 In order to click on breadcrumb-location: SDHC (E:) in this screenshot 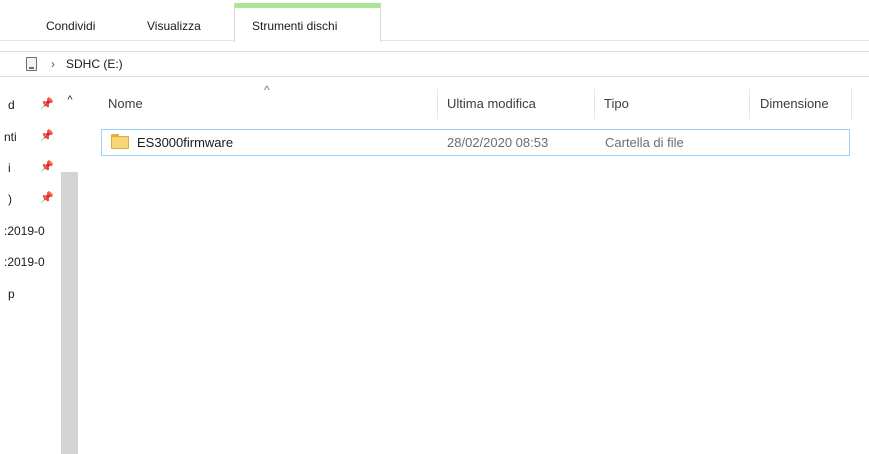, I will do `click(94, 64)`.